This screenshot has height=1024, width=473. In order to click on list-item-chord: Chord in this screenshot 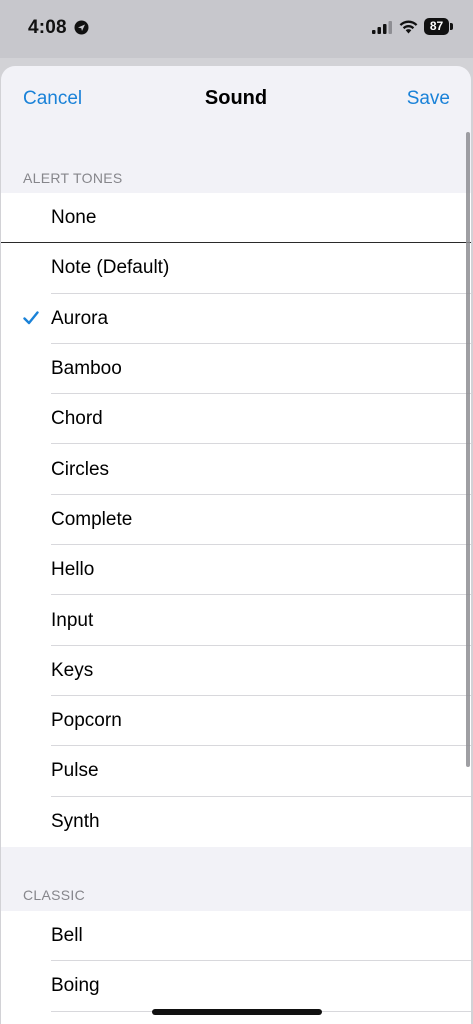, I will do `click(236, 419)`.